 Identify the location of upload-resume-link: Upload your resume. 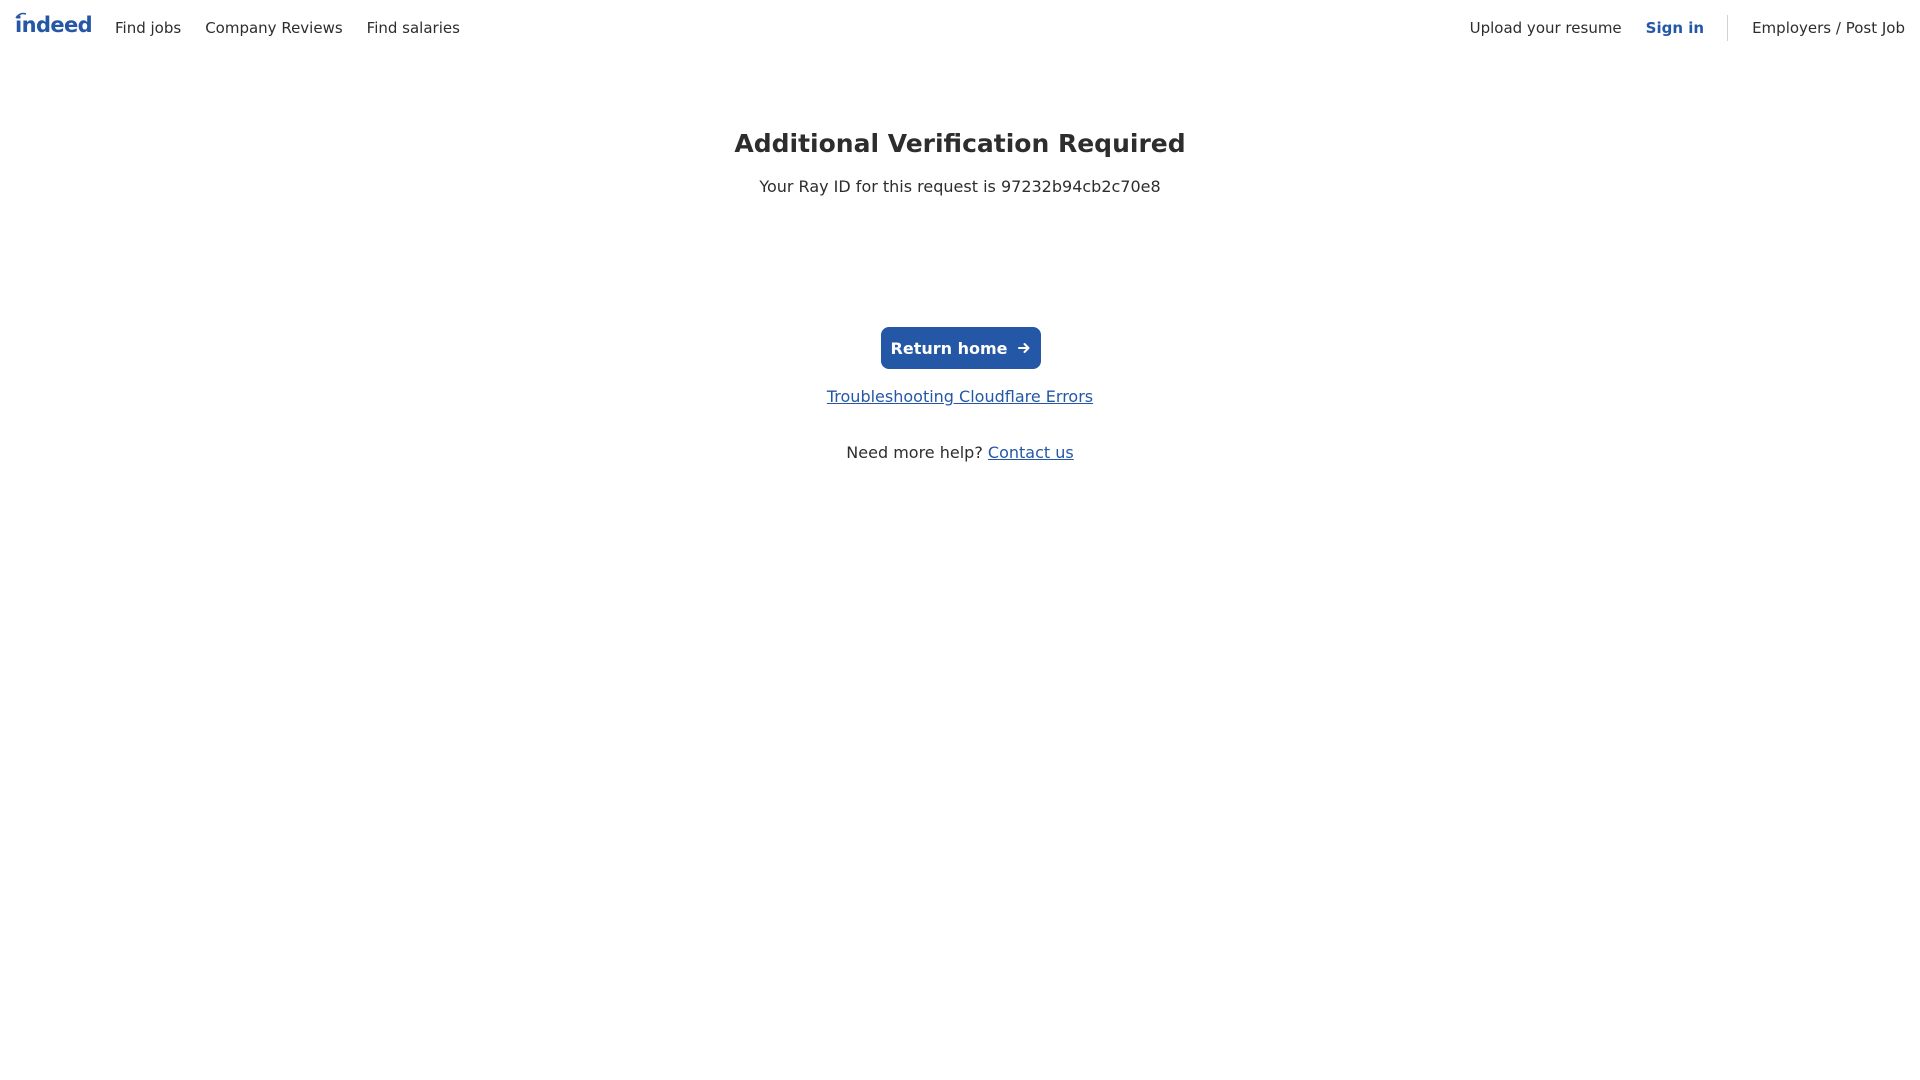
(1546, 28).